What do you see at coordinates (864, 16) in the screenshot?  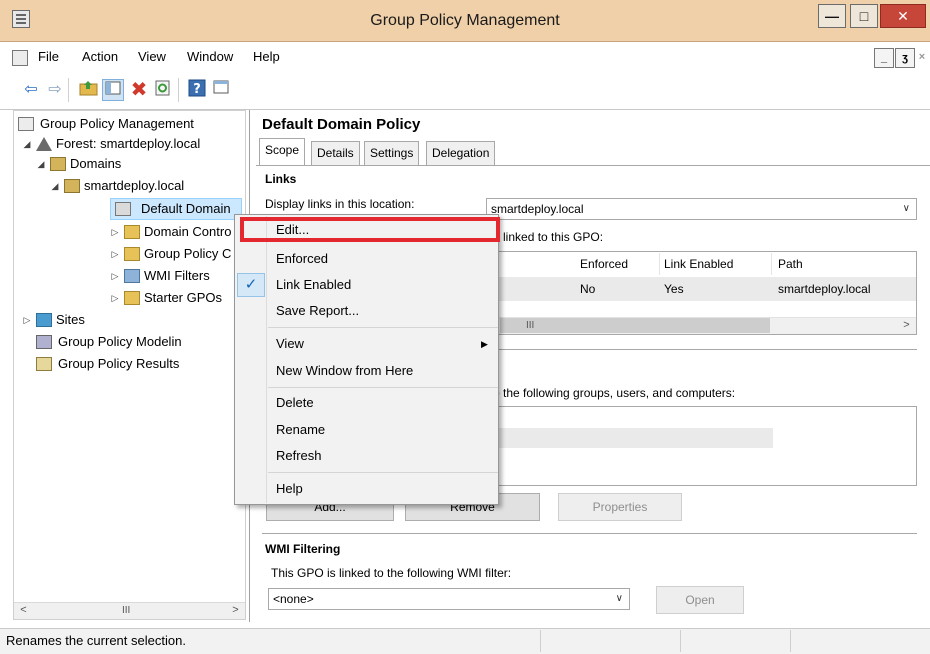 I see `maximize-button: □` at bounding box center [864, 16].